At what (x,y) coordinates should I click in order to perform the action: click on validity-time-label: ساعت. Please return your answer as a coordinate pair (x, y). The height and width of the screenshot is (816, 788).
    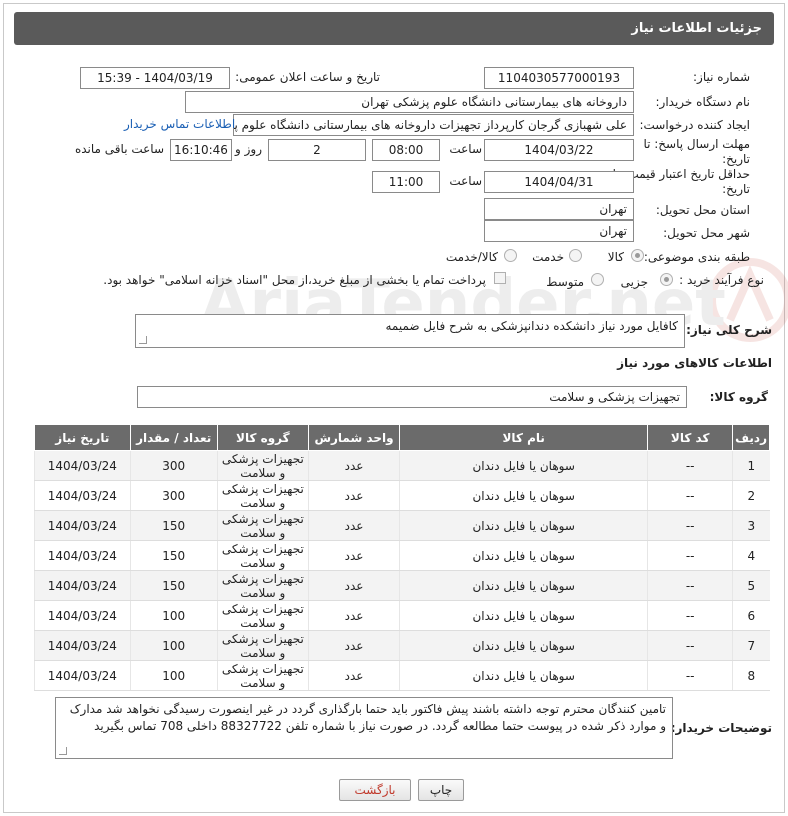
    Looking at the image, I should click on (465, 181).